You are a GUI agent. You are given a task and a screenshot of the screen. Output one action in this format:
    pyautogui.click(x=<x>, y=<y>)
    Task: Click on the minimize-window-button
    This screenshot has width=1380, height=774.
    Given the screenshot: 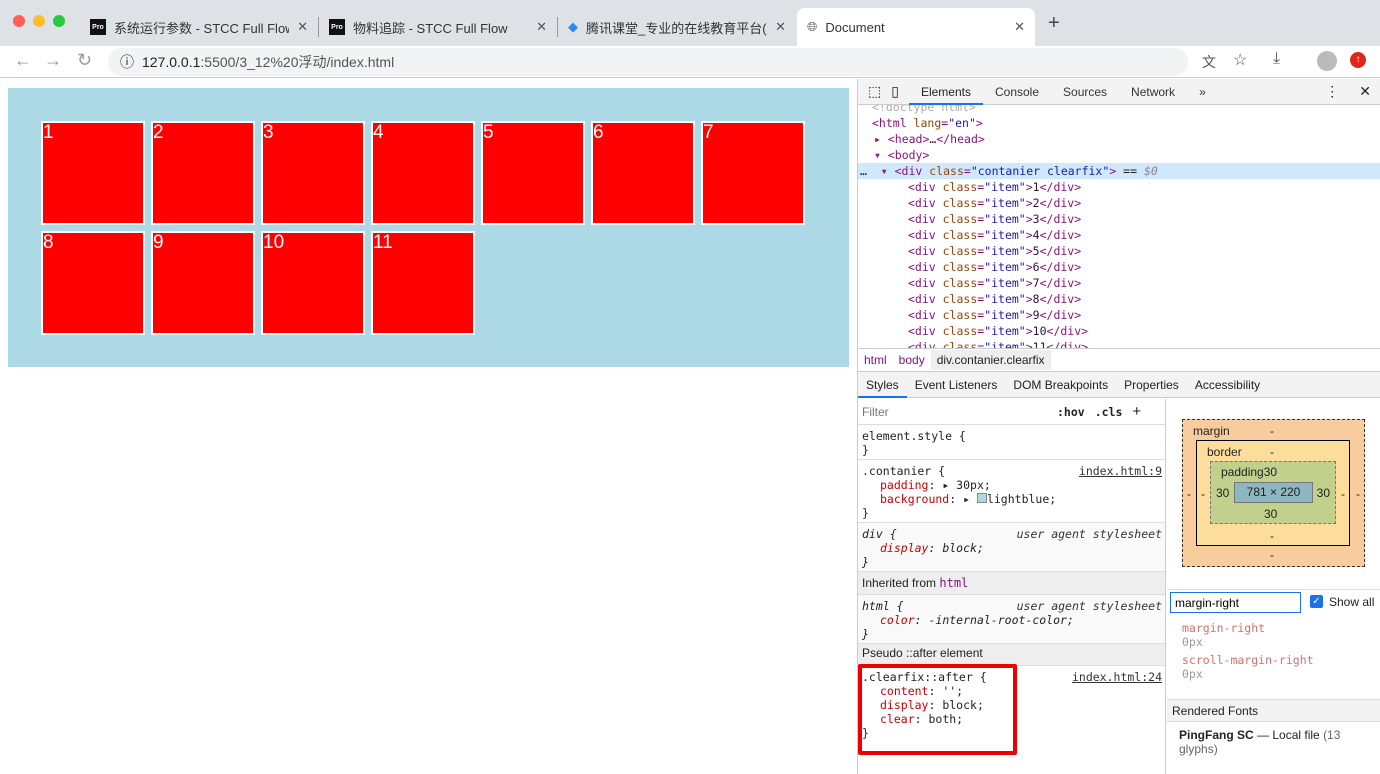 What is the action you would take?
    pyautogui.click(x=39, y=21)
    